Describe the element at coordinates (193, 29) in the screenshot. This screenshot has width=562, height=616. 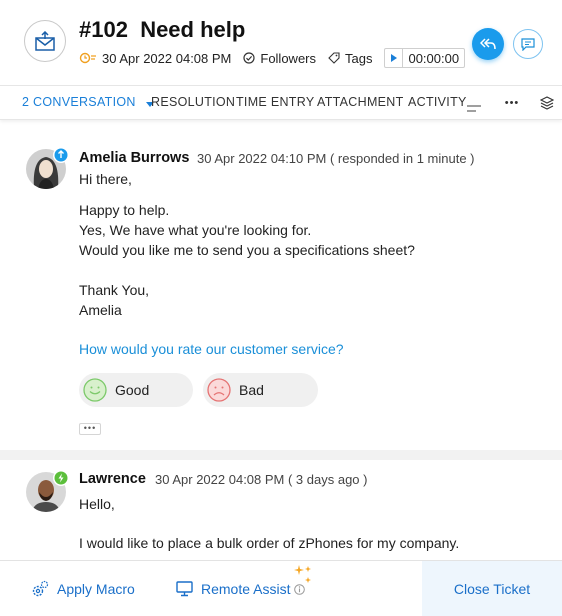
I see `ticket-subject: Need help` at that location.